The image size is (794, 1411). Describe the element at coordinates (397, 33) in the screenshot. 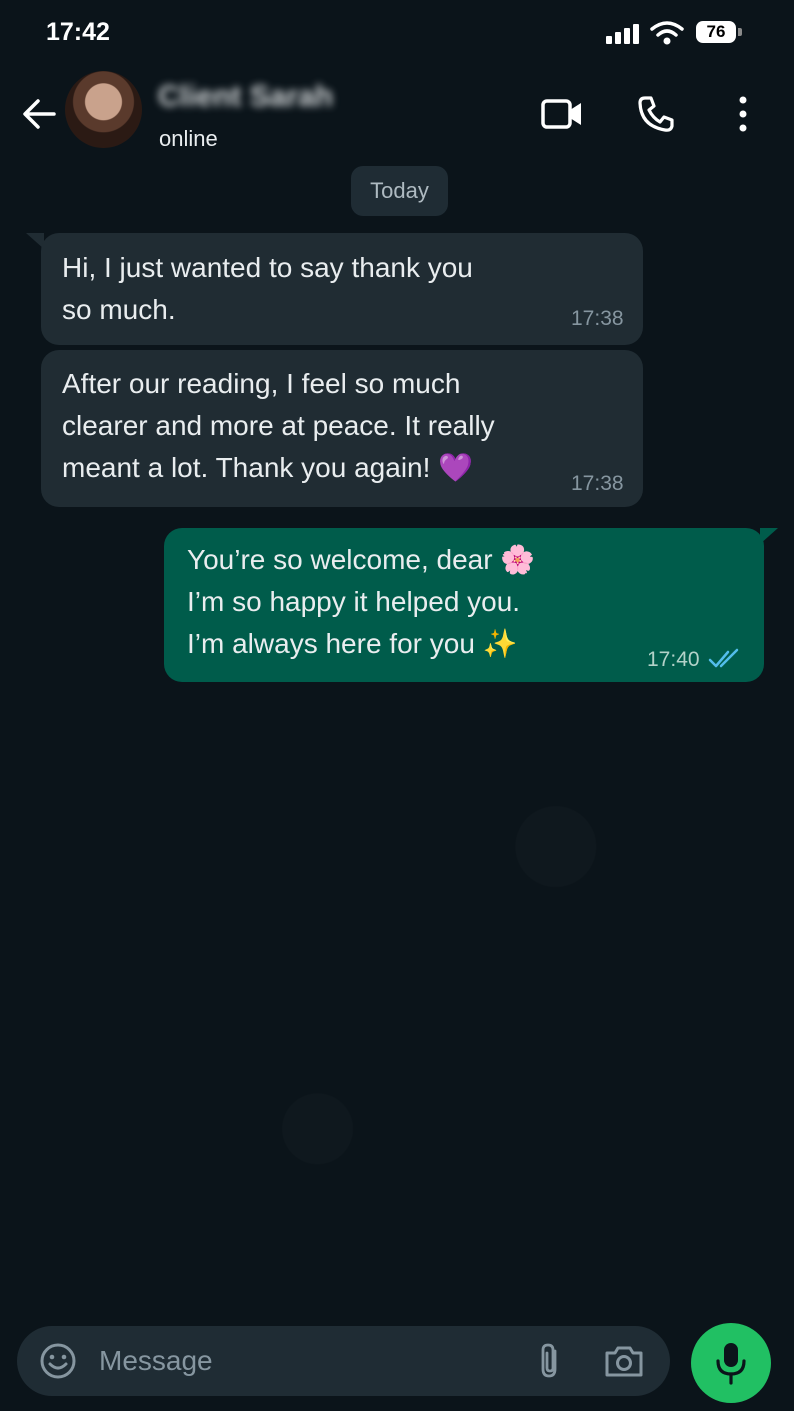

I see `status-bar: 17:42 76` at that location.